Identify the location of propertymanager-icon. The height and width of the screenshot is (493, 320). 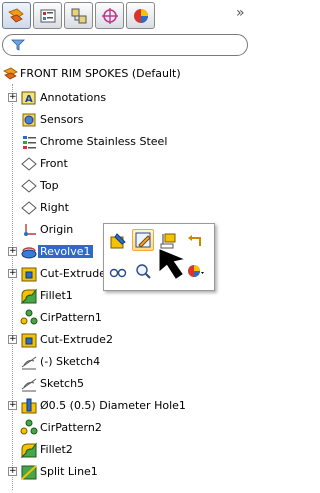
(47, 15).